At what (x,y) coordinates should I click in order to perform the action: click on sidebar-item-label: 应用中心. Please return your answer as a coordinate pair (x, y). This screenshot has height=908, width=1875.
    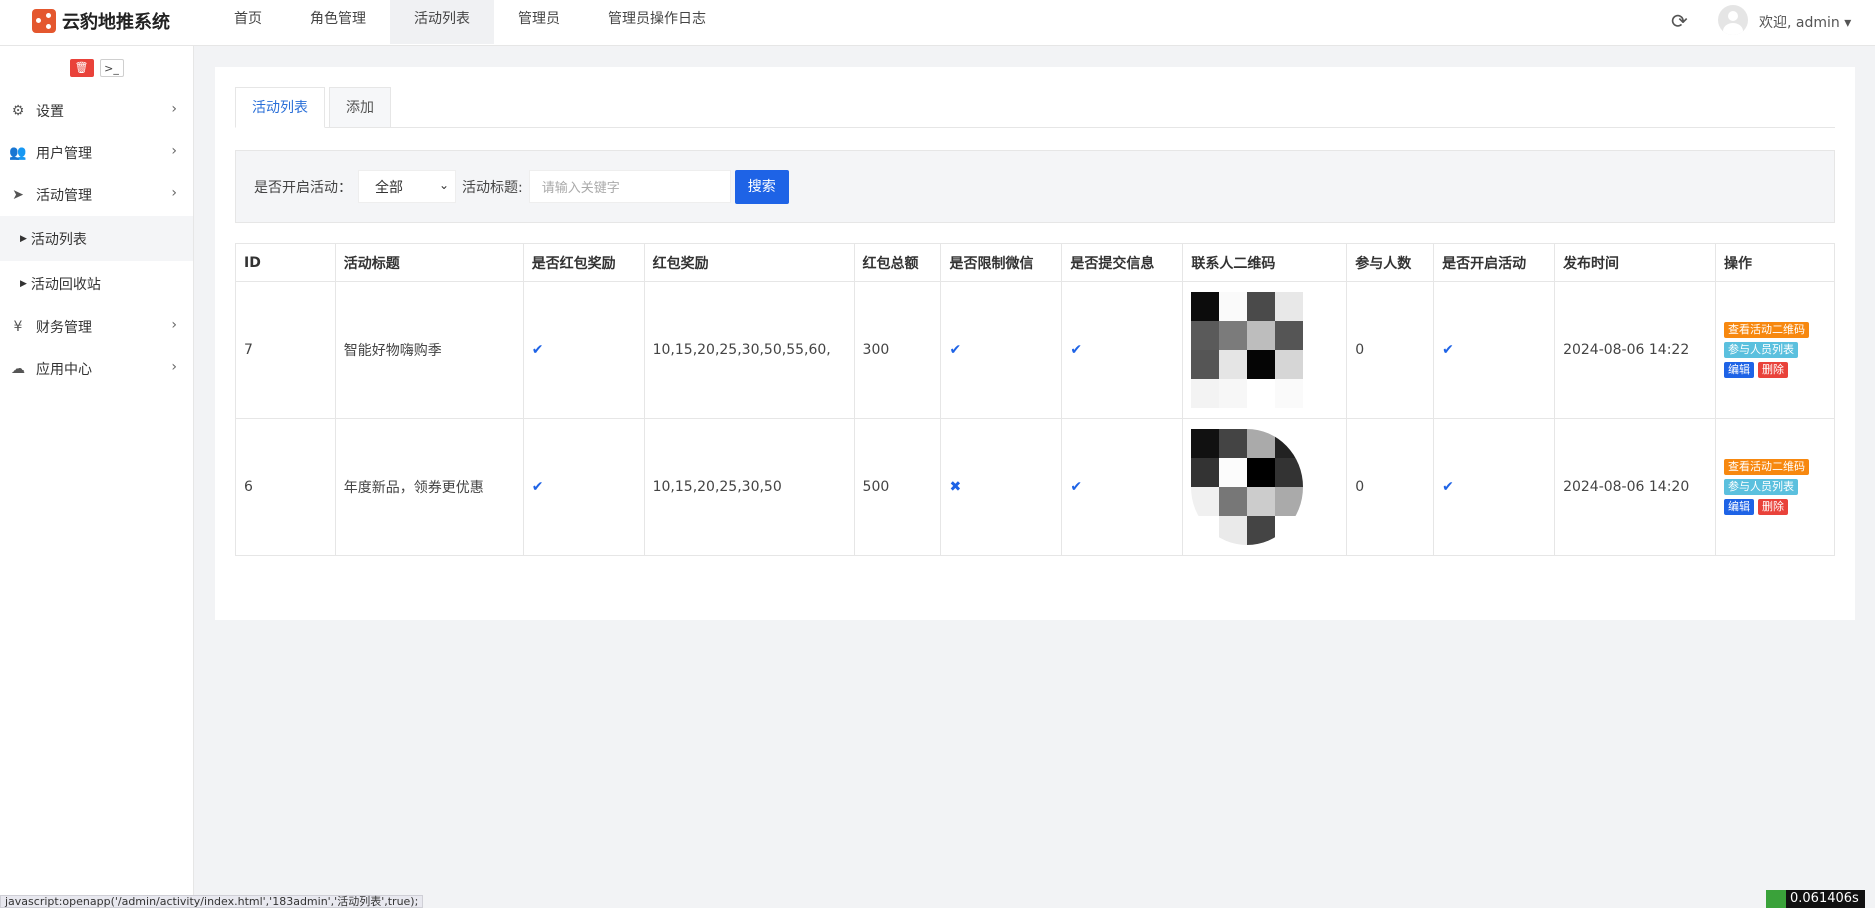
    Looking at the image, I should click on (64, 370).